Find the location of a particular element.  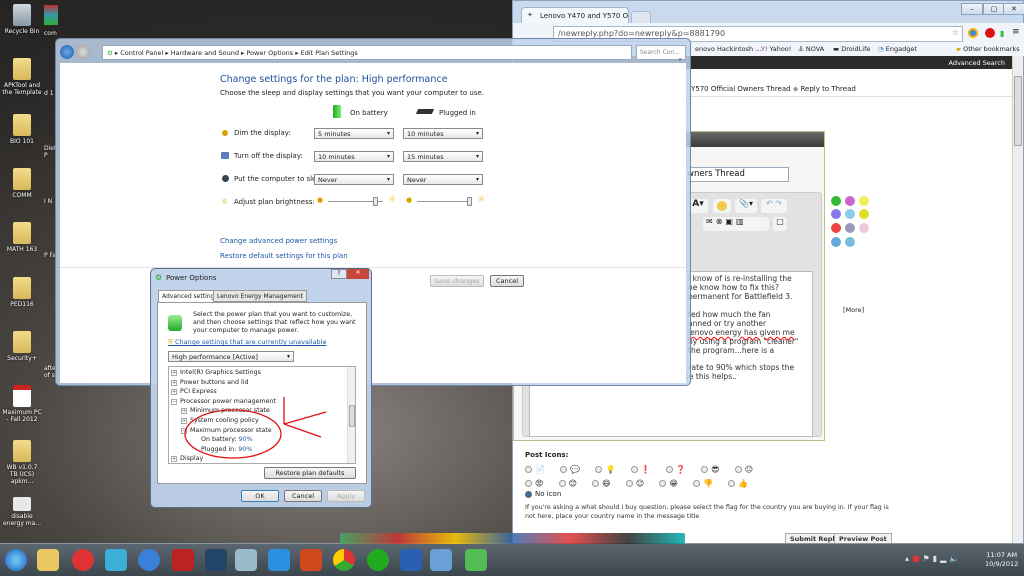

folder-icon is located at coordinates (22, 342).